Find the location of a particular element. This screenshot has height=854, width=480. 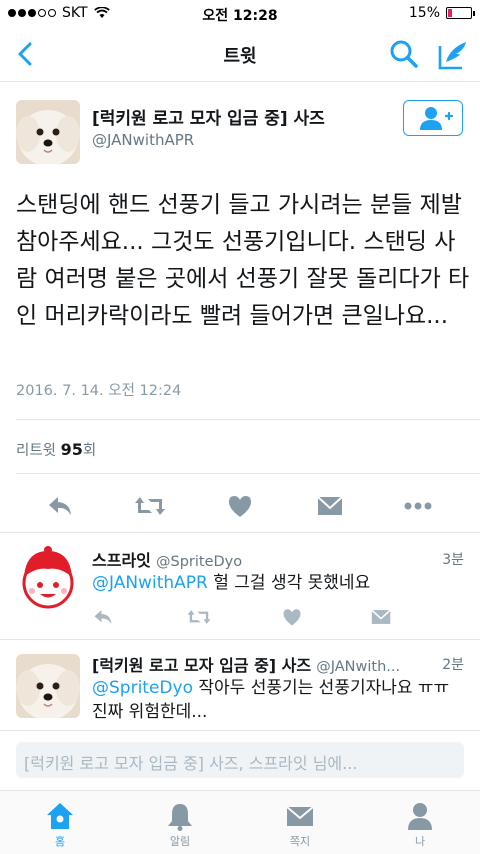

battery-icon is located at coordinates (460, 13).